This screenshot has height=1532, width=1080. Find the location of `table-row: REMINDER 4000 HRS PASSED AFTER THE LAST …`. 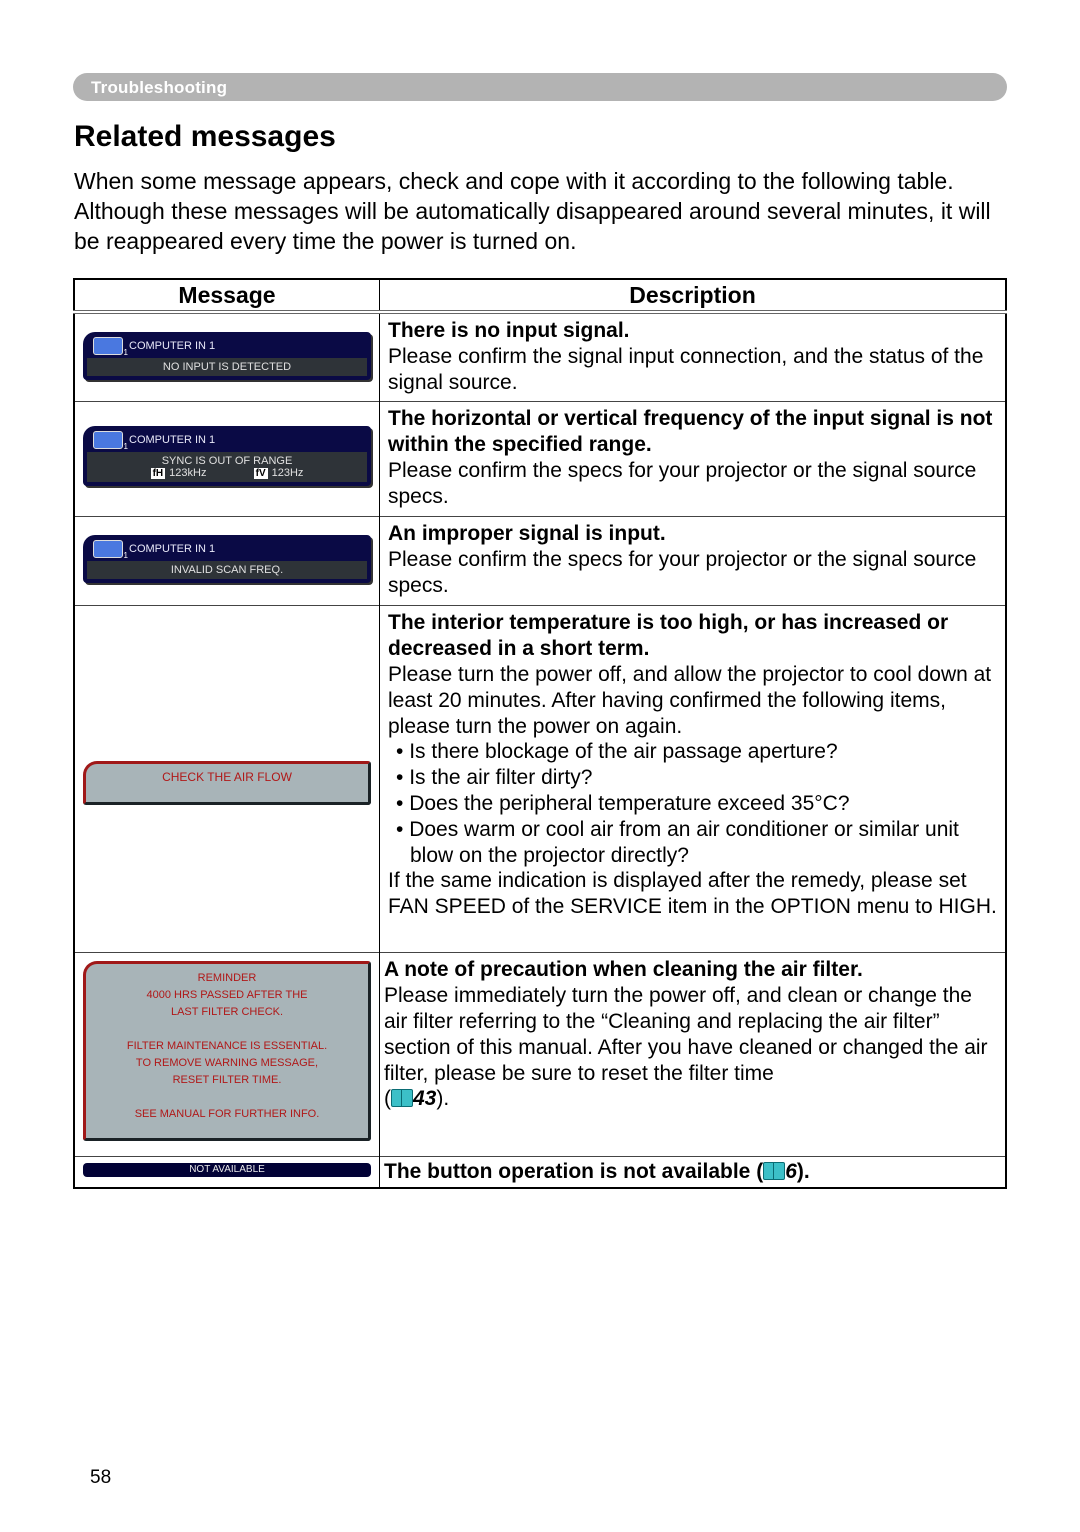

table-row: REMINDER 4000 HRS PASSED AFTER THE LAST … is located at coordinates (540, 1054).